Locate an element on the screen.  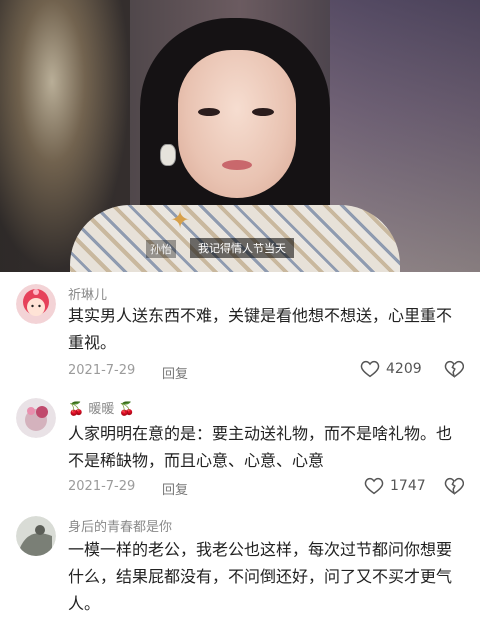
comment-username: 🍒 暖暖 🍒 is located at coordinates (101, 407).